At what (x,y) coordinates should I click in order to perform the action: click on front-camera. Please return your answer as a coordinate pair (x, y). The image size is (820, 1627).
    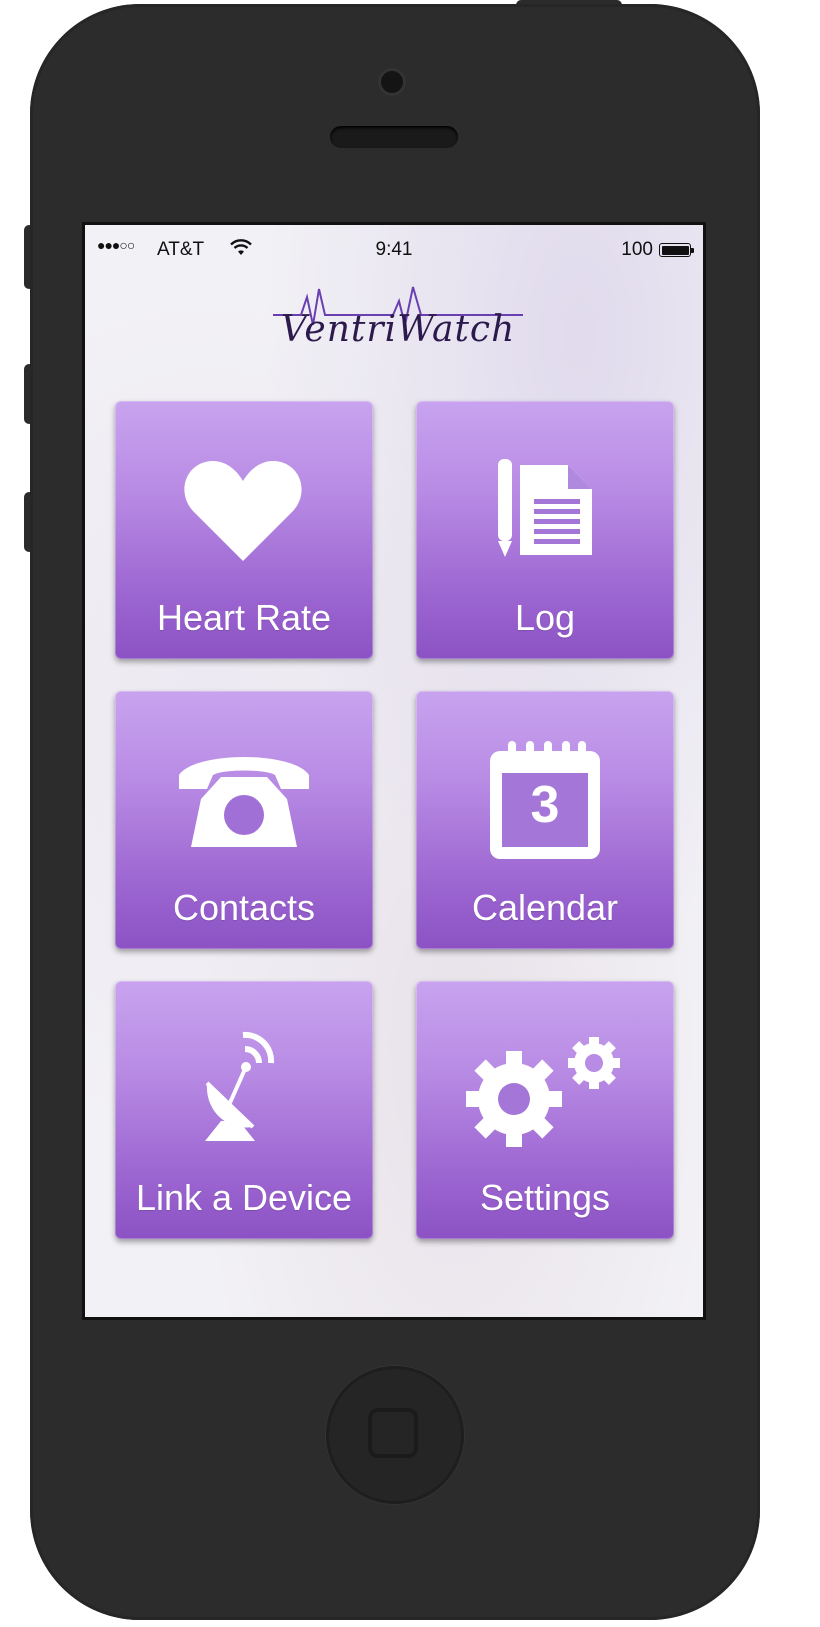
    Looking at the image, I should click on (392, 82).